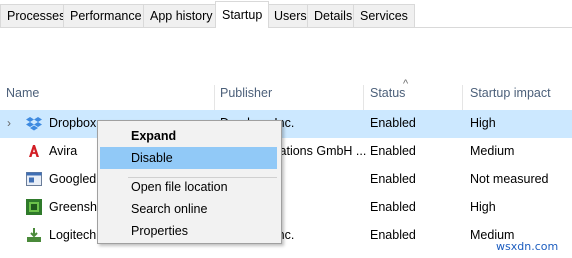  Describe the element at coordinates (242, 14) in the screenshot. I see `tab-startup: Startup` at that location.